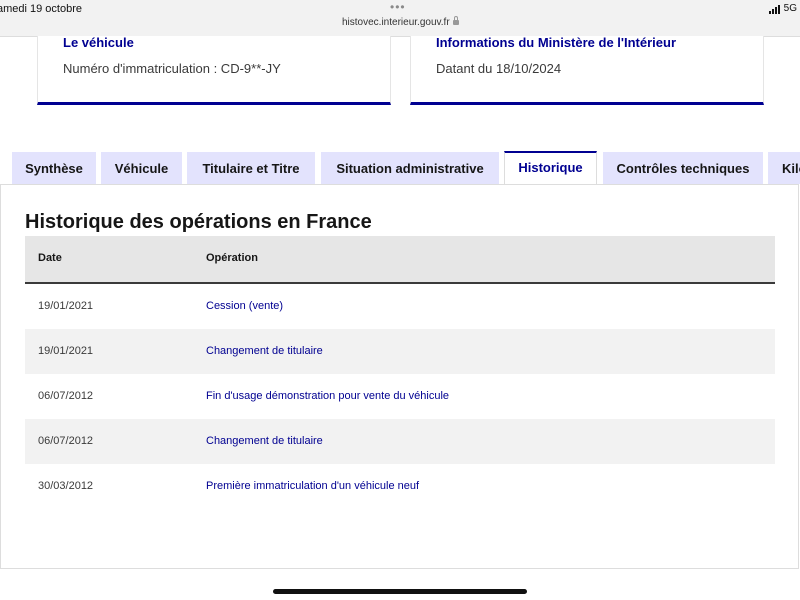 The height and width of the screenshot is (600, 800). I want to click on ministry-info-title: Informations du Ministère de l'Intérieur, so click(556, 42).